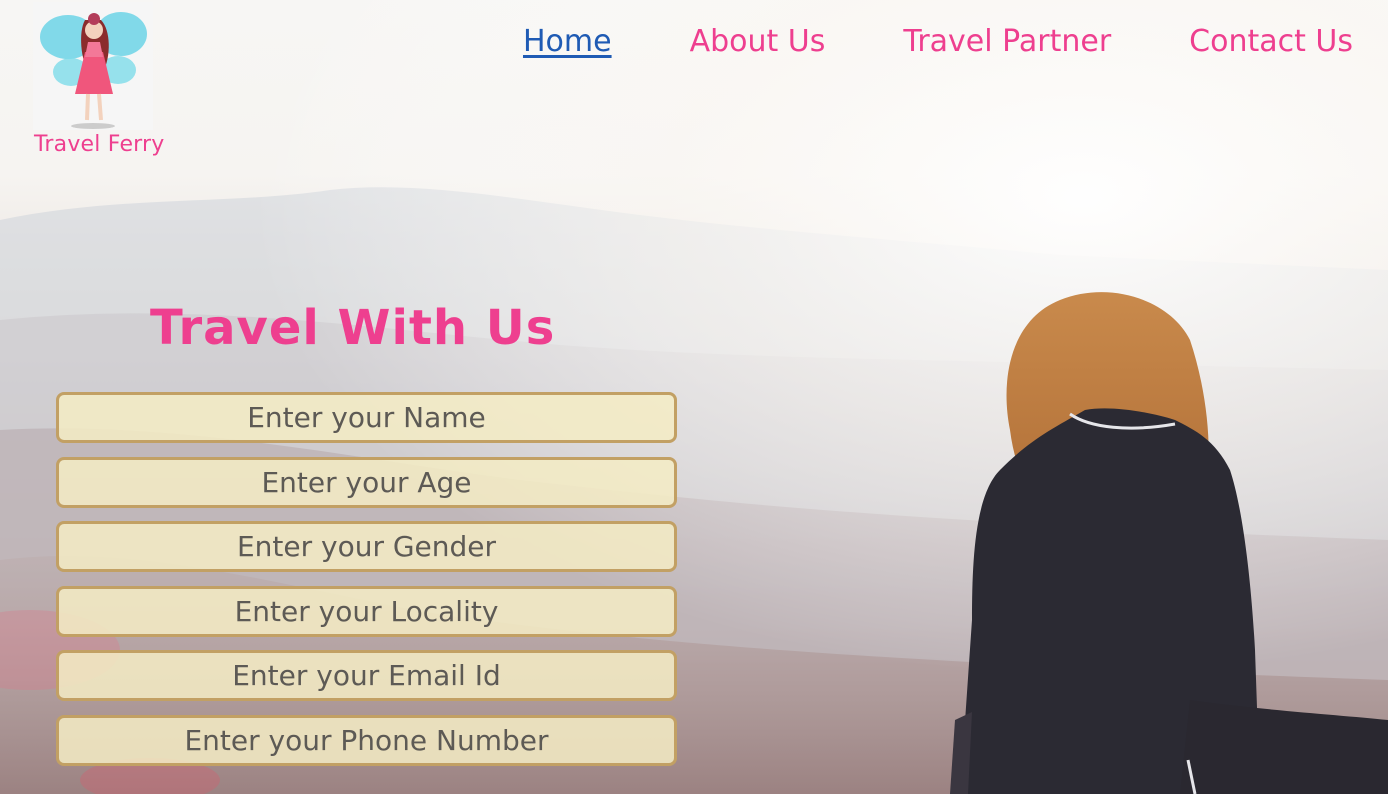 The width and height of the screenshot is (1388, 794). I want to click on phone-number-field, so click(366, 740).